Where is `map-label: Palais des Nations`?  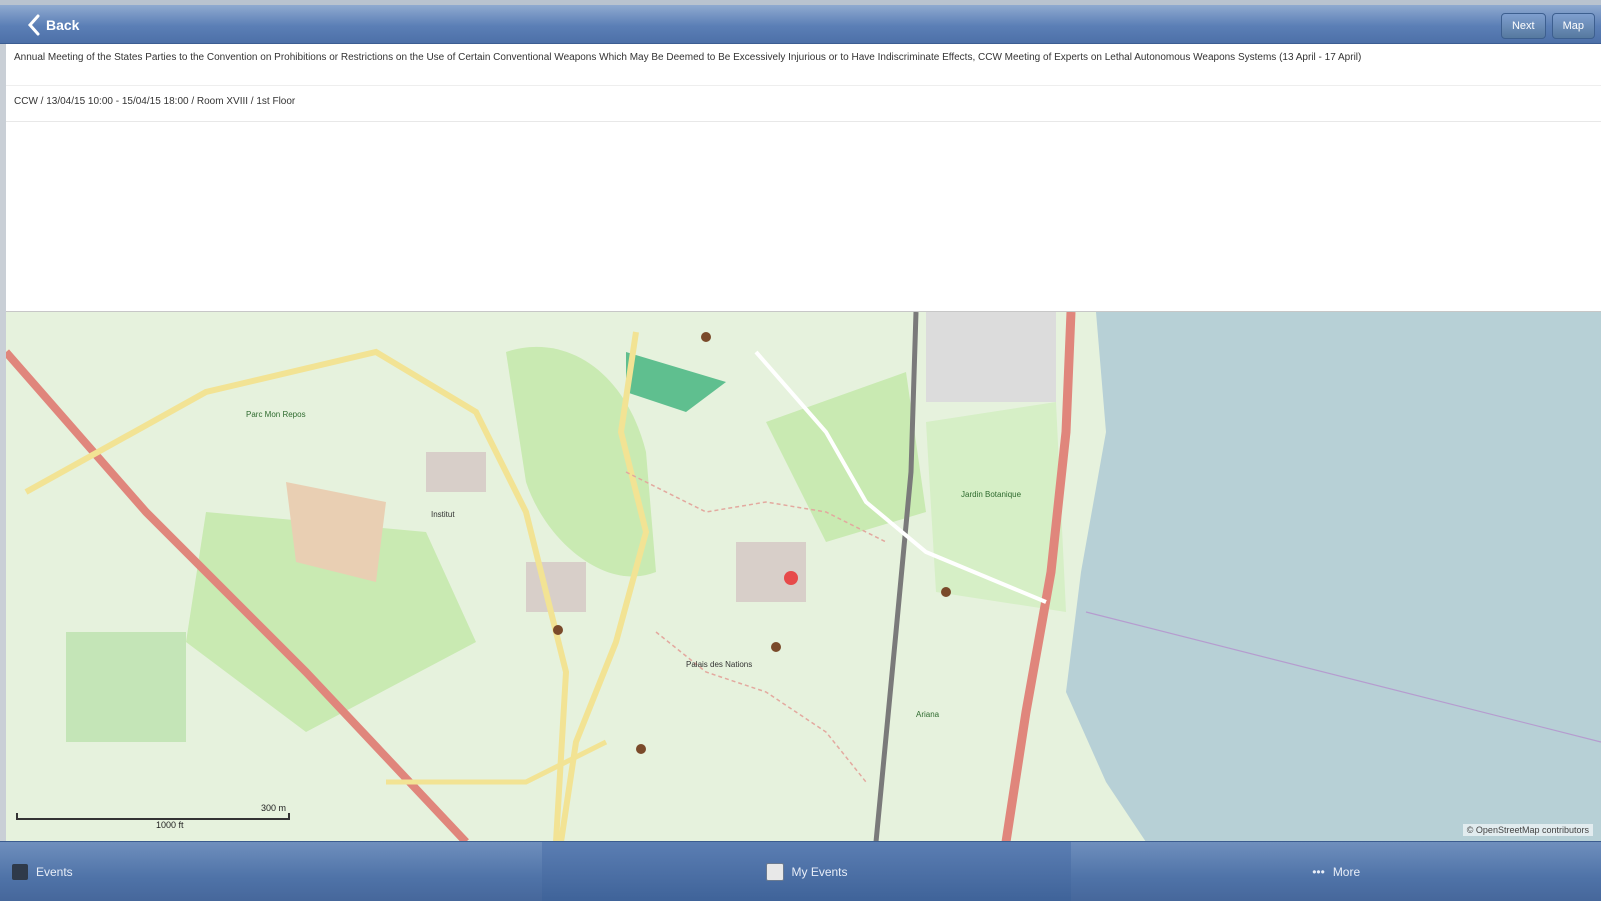 map-label: Palais des Nations is located at coordinates (719, 664).